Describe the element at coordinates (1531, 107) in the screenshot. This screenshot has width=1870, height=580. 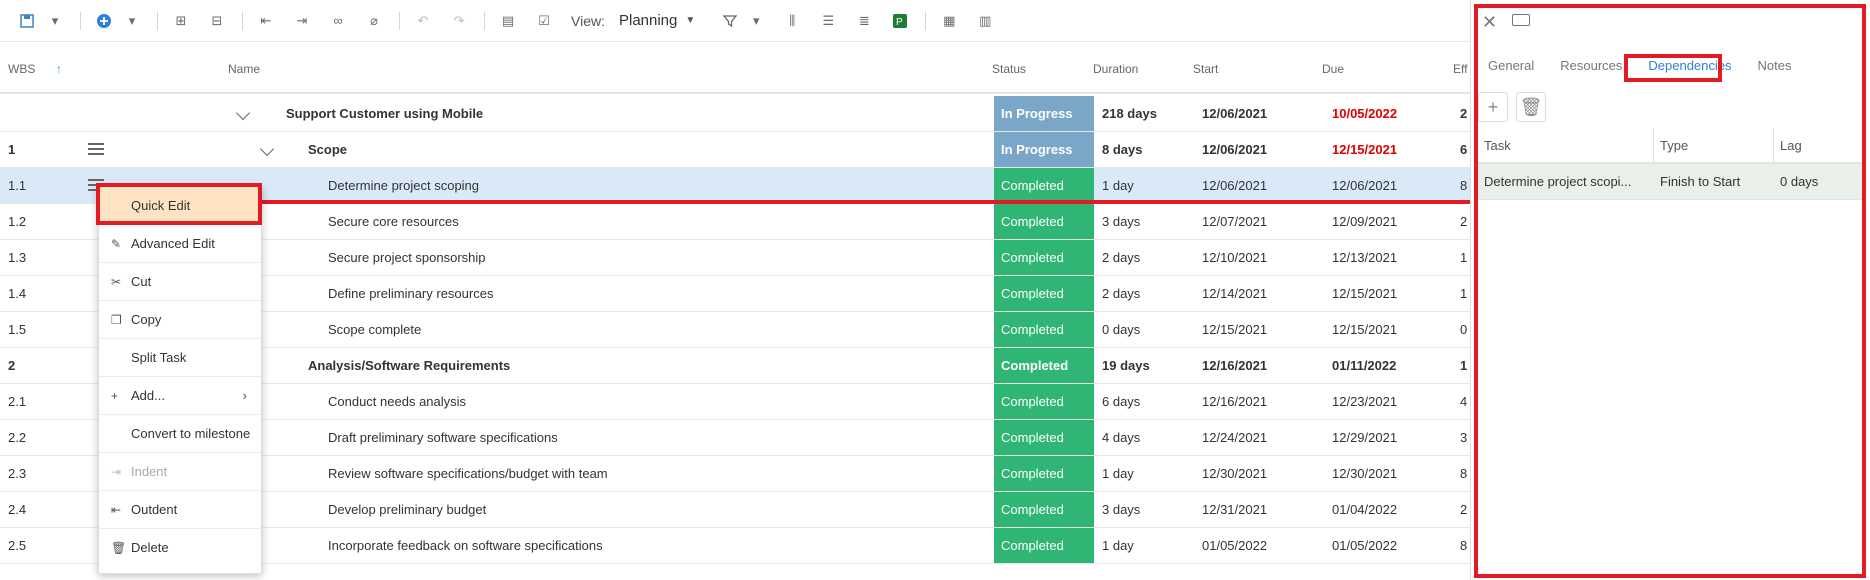
I see `delete-dependency-icon: 🗑` at that location.